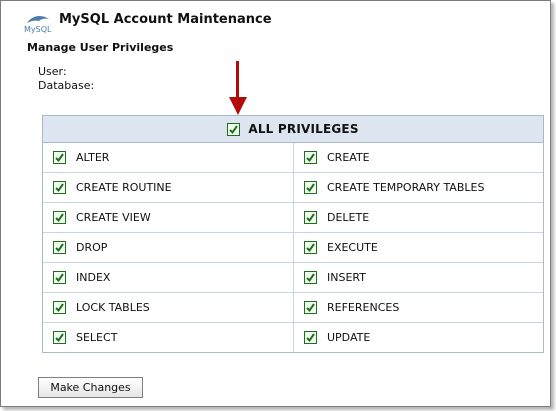  I want to click on privilege-row: ALTER CREATE, so click(293, 157).